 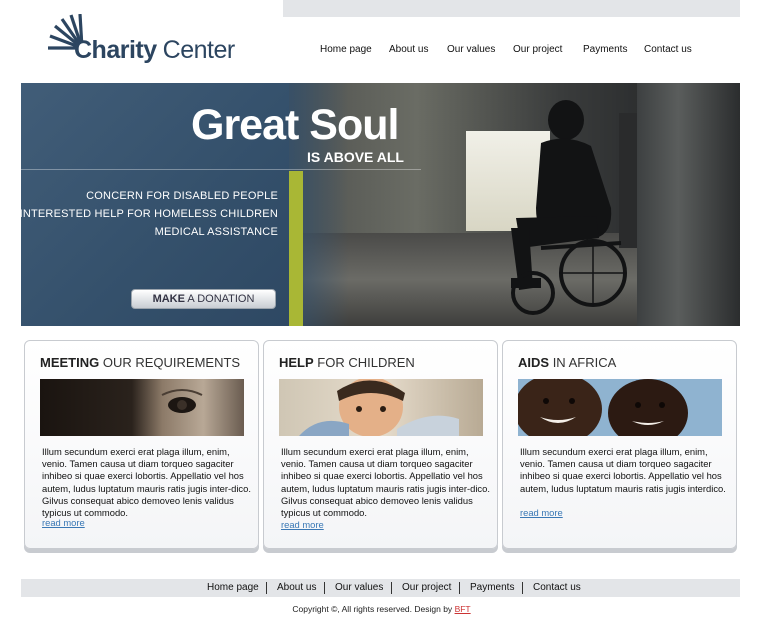 What do you see at coordinates (381, 407) in the screenshot?
I see `card-image-child` at bounding box center [381, 407].